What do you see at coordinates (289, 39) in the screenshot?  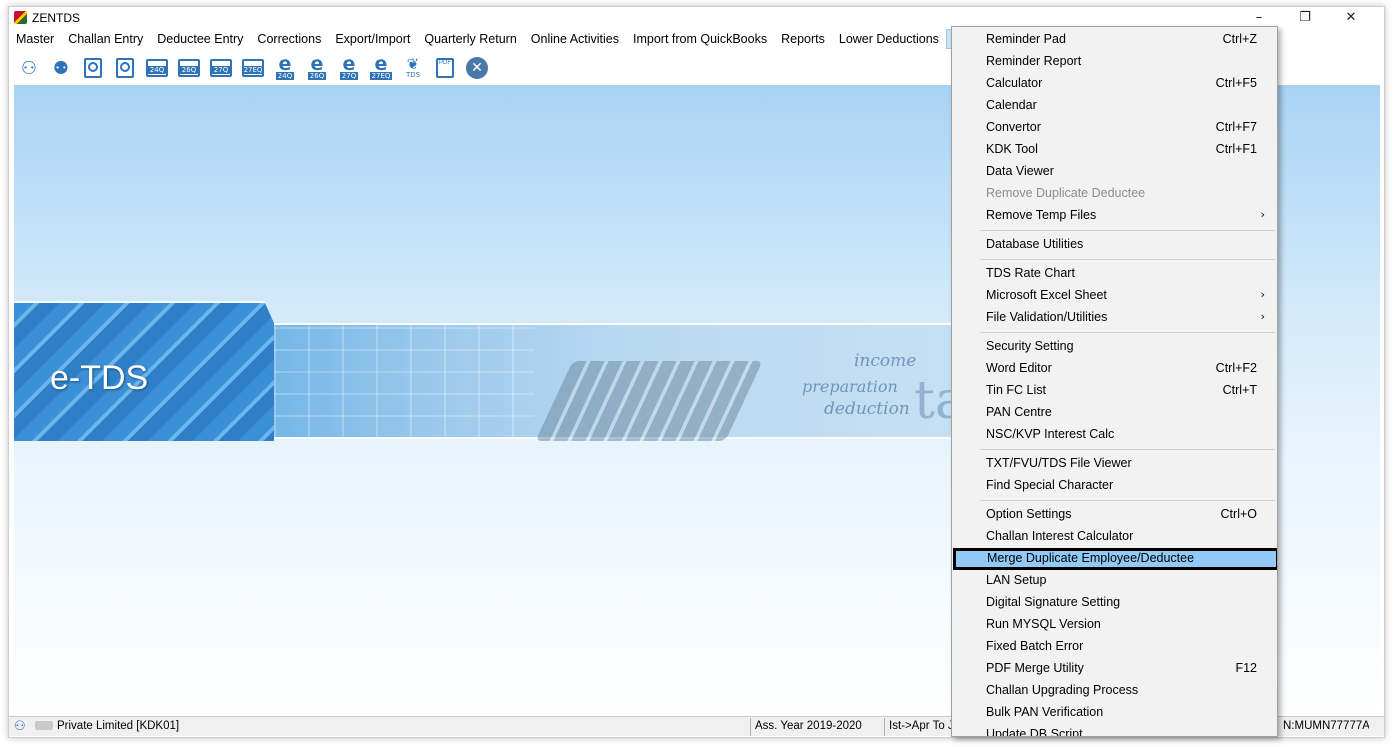 I see `menu-corrections: Corrections` at bounding box center [289, 39].